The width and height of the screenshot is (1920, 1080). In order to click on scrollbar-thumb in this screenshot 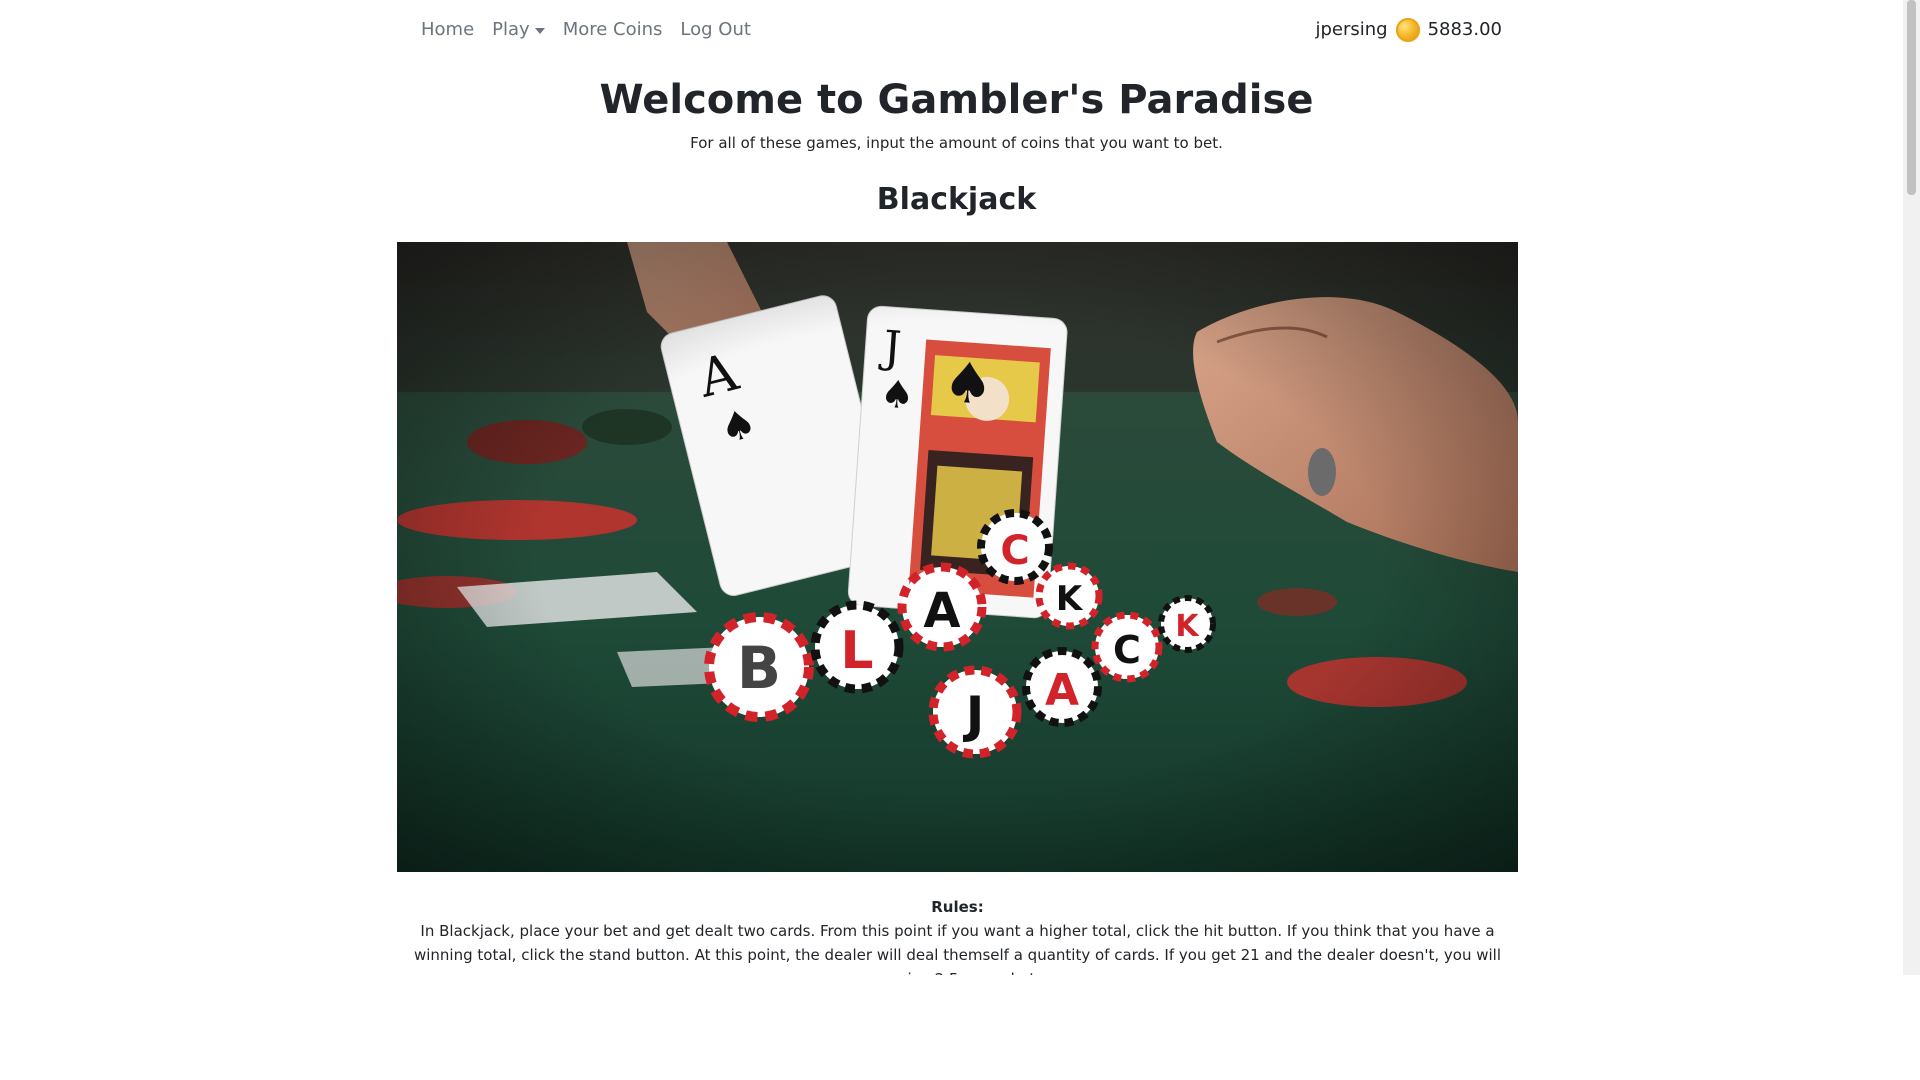, I will do `click(1911, 97)`.